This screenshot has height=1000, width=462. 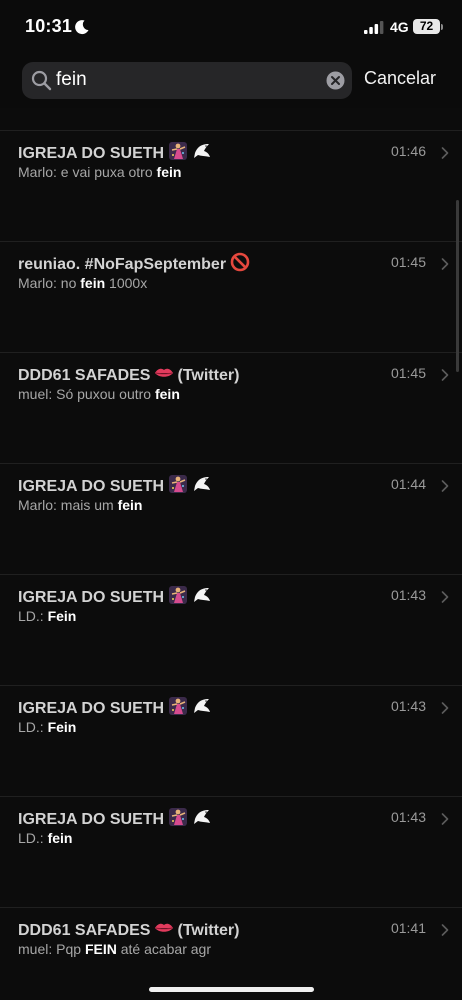 What do you see at coordinates (231, 519) in the screenshot?
I see `chat-result-row: IGREJA DO SUETH 01:44 Marlo: mais um fein` at bounding box center [231, 519].